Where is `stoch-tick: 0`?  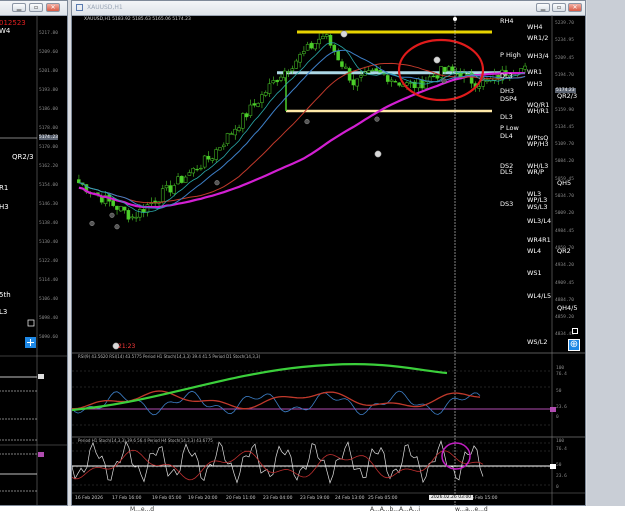 stoch-tick: 0 is located at coordinates (557, 487).